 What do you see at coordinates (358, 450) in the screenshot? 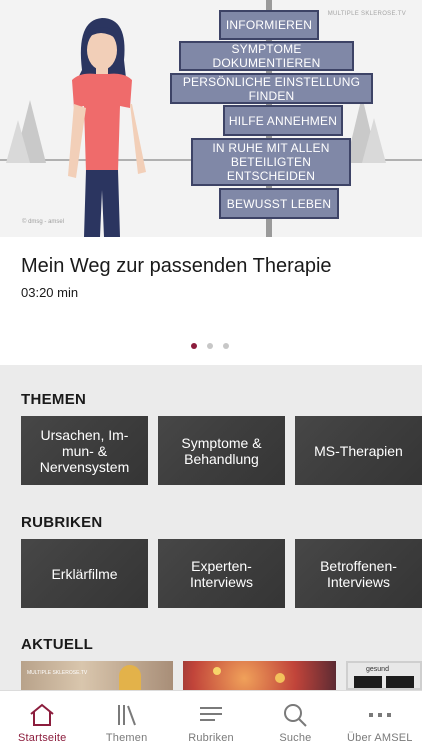
I see `tile-themen-ms-therapien: MS-Therapien` at bounding box center [358, 450].